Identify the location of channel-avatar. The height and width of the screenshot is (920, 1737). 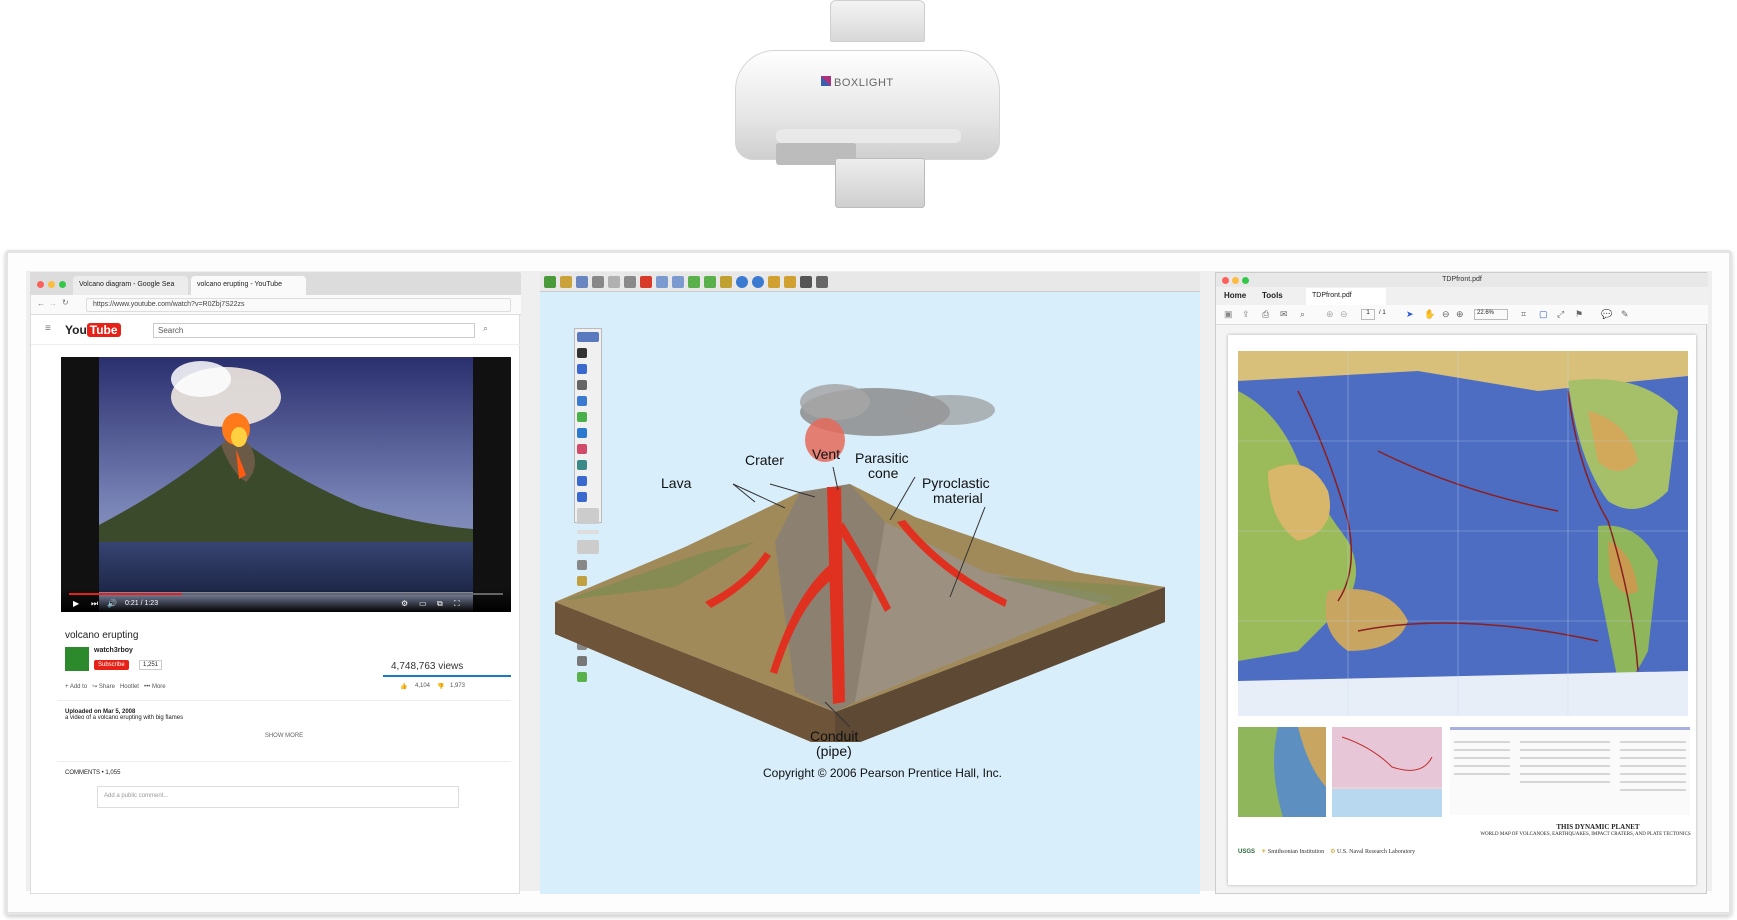
(77, 659).